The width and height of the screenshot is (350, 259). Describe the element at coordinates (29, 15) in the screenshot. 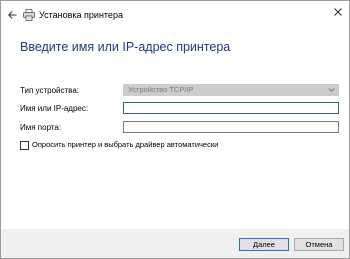

I see `printer-icon` at that location.